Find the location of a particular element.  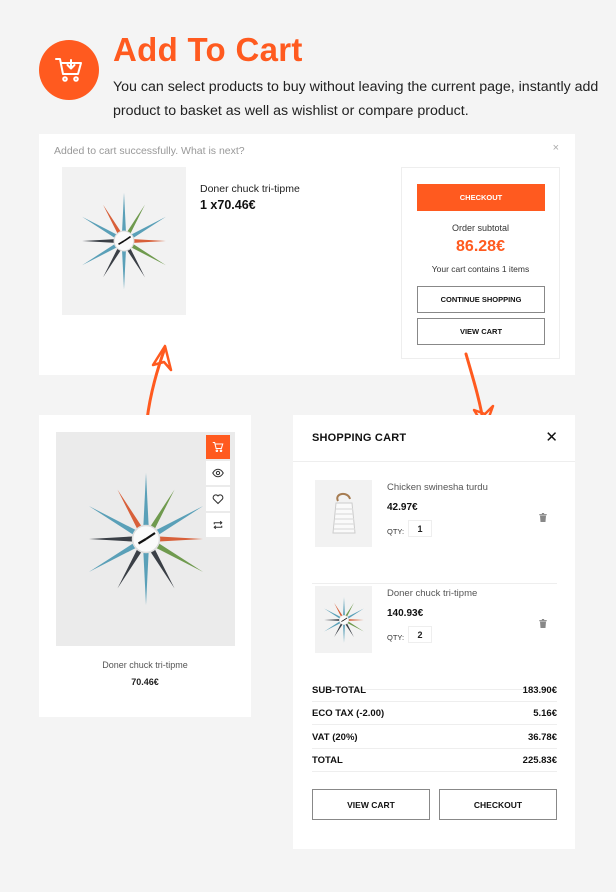

product-actions is located at coordinates (218, 487).